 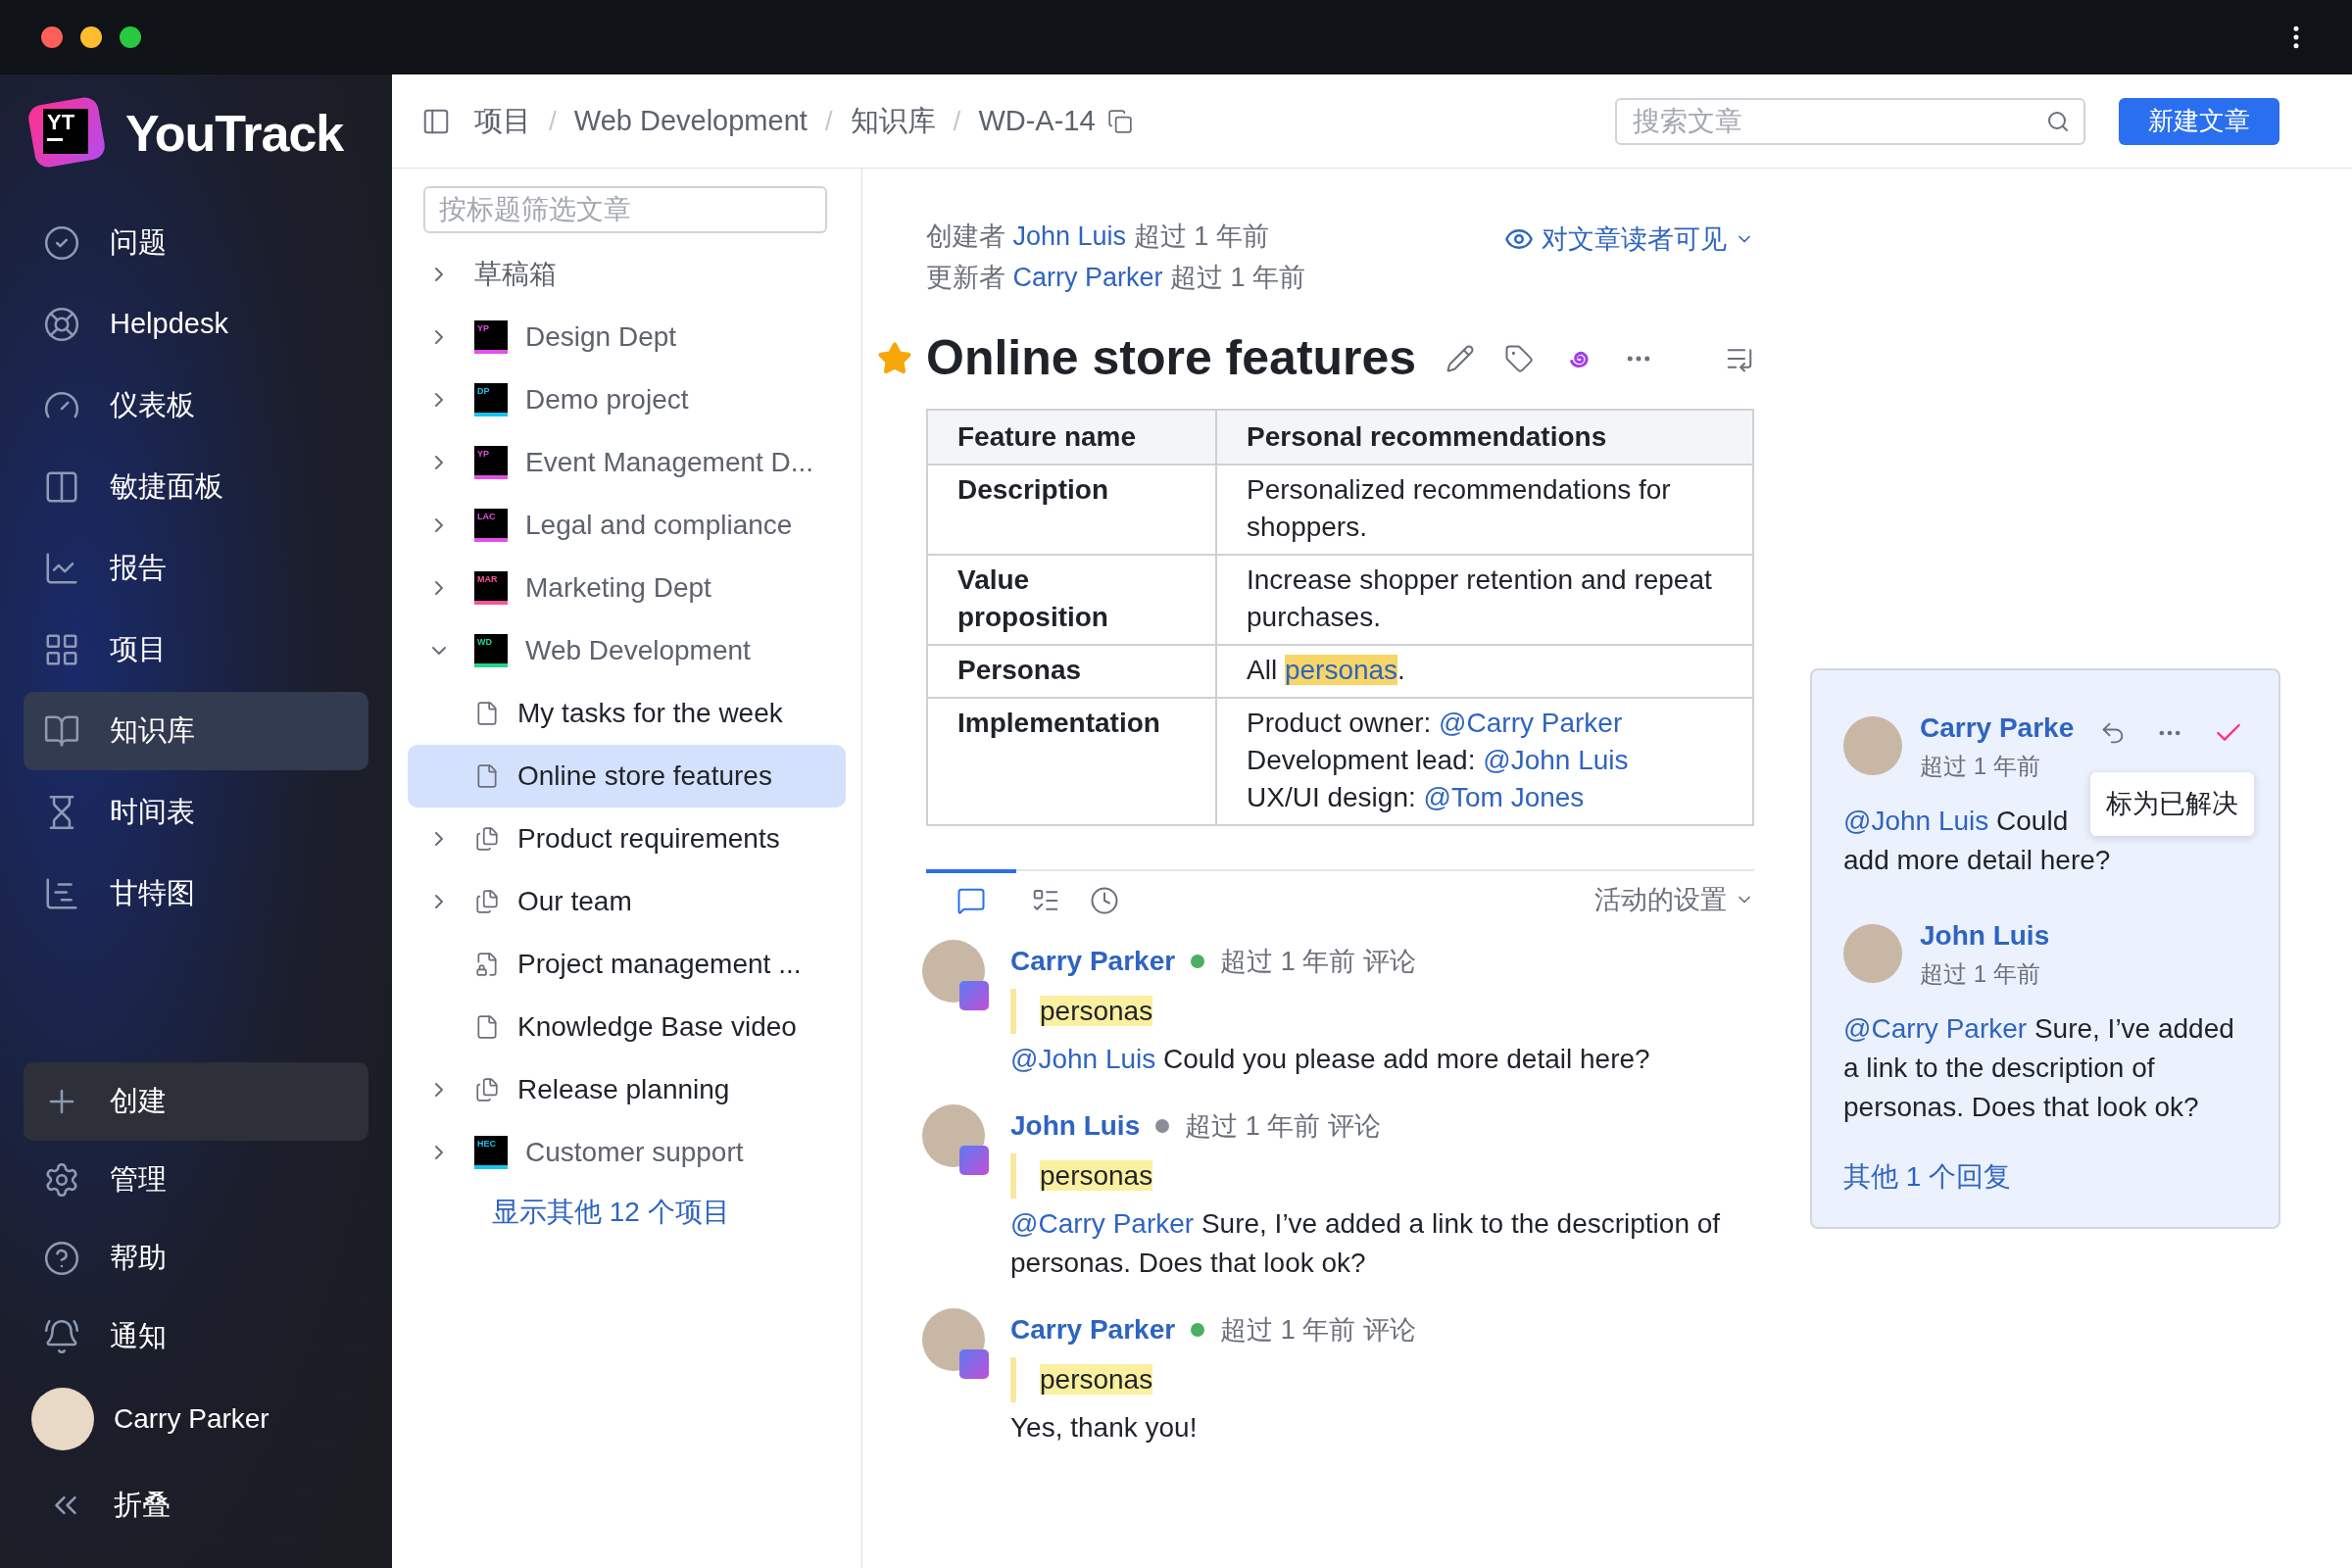 What do you see at coordinates (627, 650) in the screenshot?
I see `tree-item: WD Web Development` at bounding box center [627, 650].